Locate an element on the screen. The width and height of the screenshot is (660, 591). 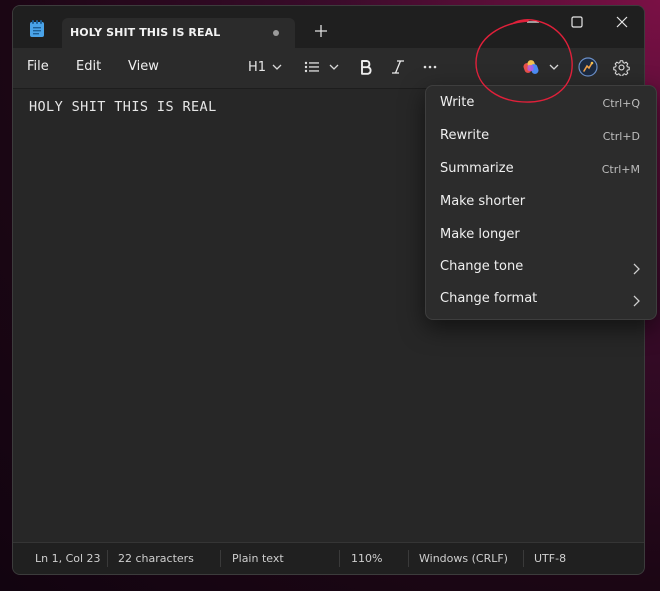
bold-icon is located at coordinates (366, 67).